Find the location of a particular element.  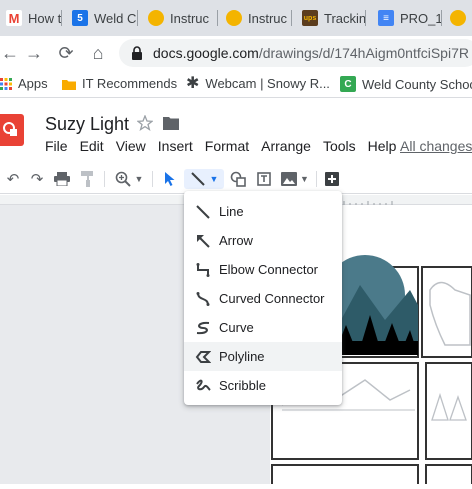

bookmark-label: Apps is located at coordinates (33, 83).